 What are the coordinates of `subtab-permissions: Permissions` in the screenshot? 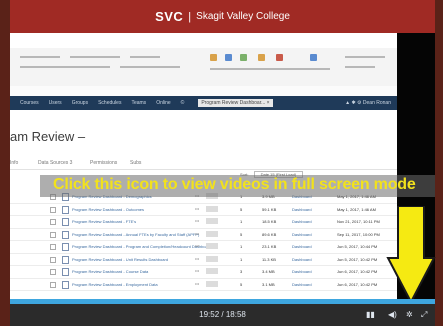 It's located at (103, 163).